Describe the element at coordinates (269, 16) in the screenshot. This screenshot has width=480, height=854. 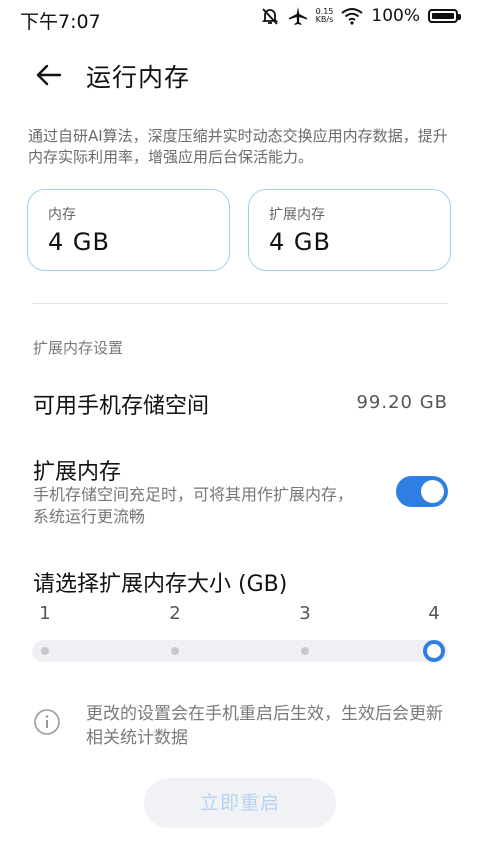
I see `mute-bell-icon` at that location.